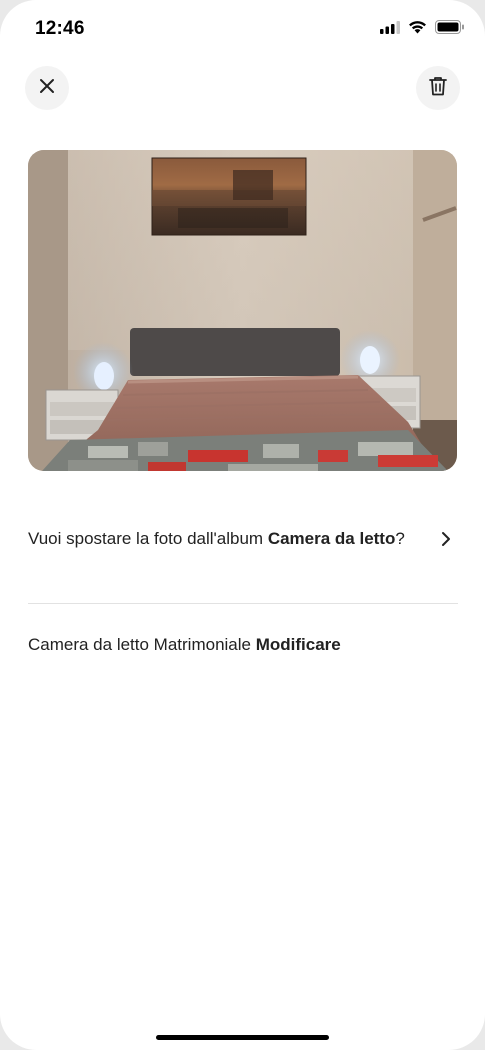  I want to click on divider, so click(243, 603).